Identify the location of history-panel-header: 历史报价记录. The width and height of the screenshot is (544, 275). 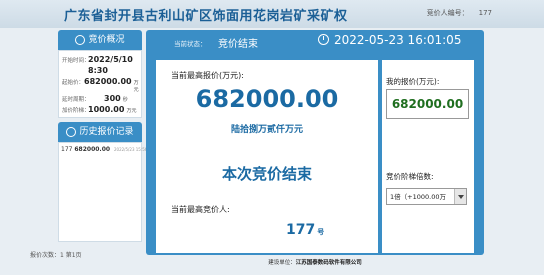
(100, 132).